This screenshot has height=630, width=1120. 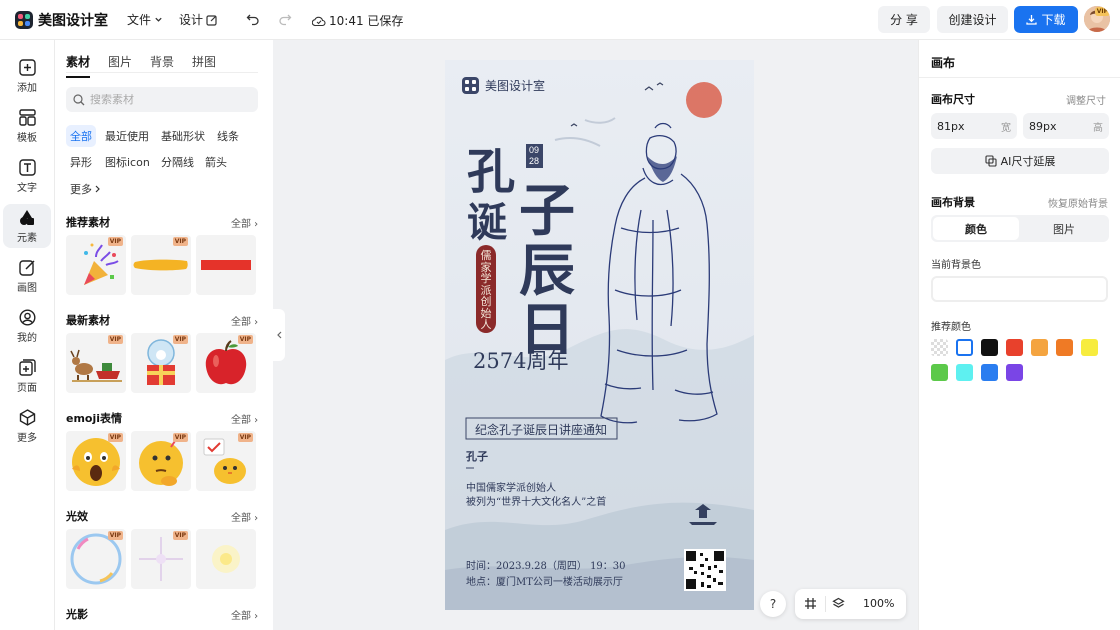 I want to click on chip-more: 更多, so click(x=85, y=189).